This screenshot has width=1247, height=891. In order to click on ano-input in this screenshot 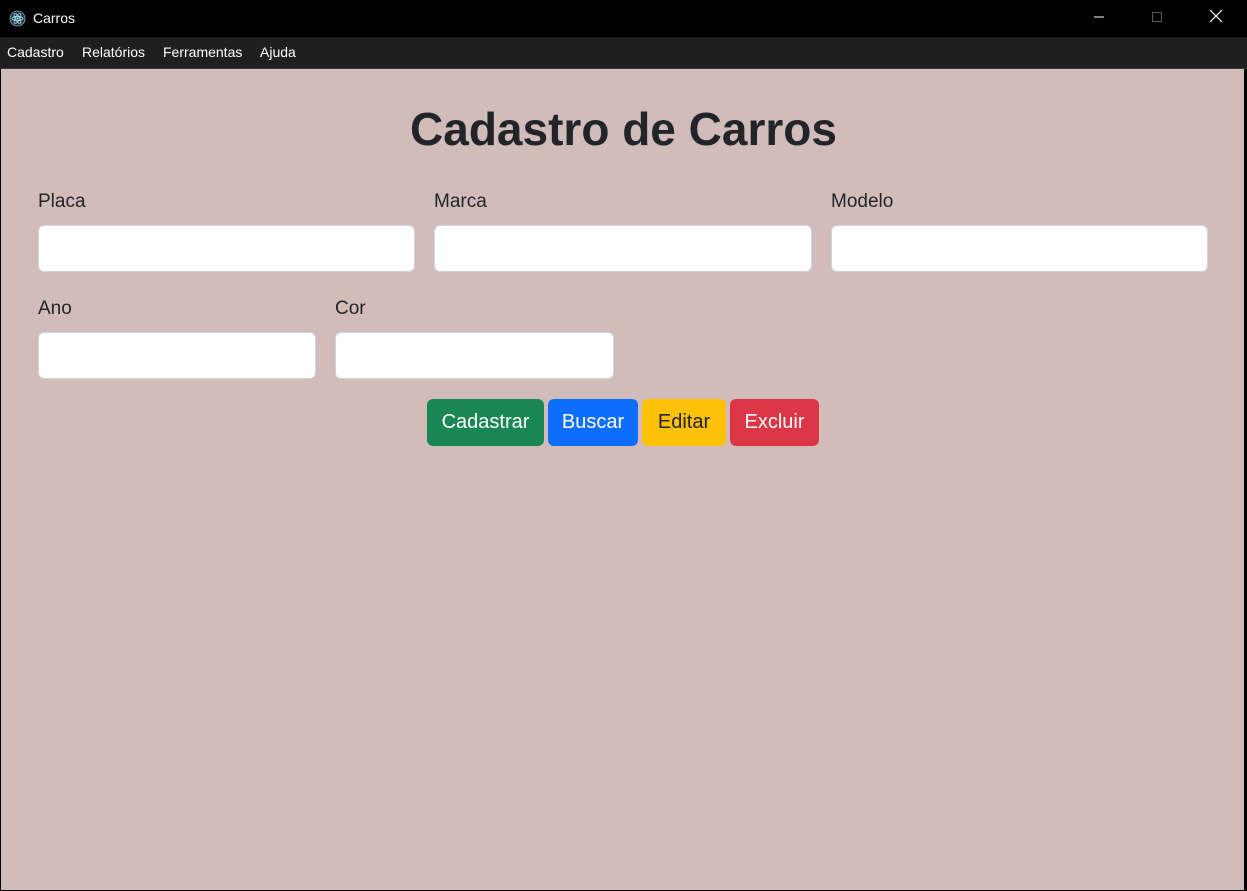, I will do `click(177, 355)`.